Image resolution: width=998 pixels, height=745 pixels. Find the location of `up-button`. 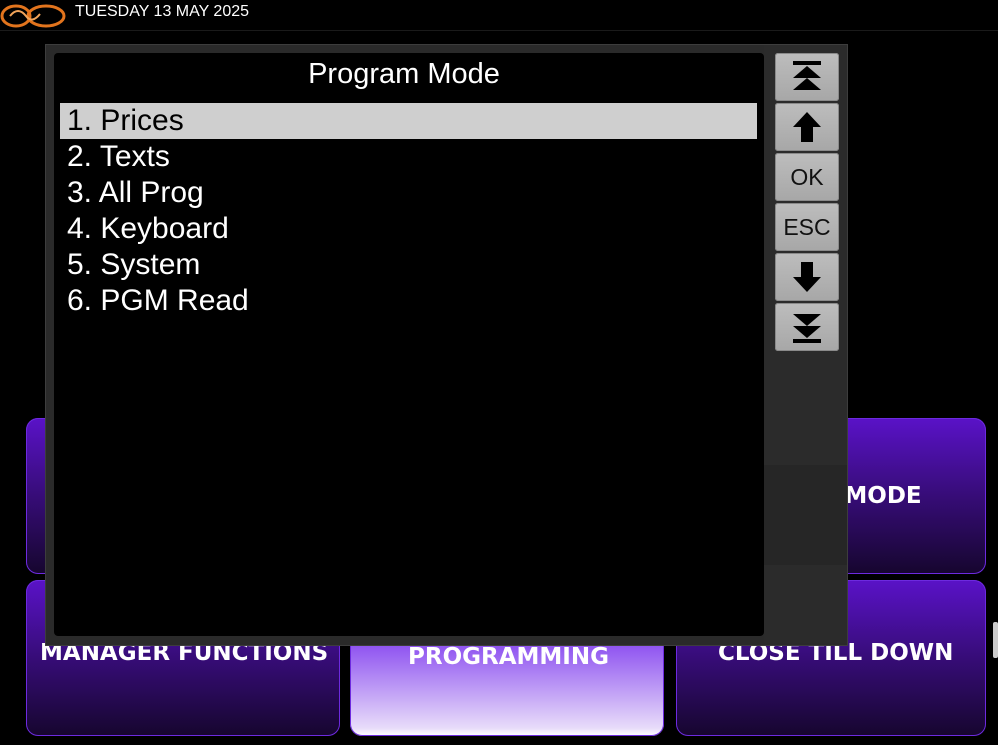

up-button is located at coordinates (807, 127).